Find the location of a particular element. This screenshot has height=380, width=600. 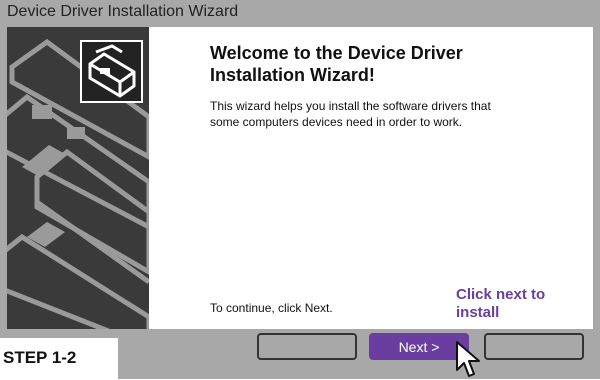

window-title: Device Driver Installation Wizard is located at coordinates (123, 11).